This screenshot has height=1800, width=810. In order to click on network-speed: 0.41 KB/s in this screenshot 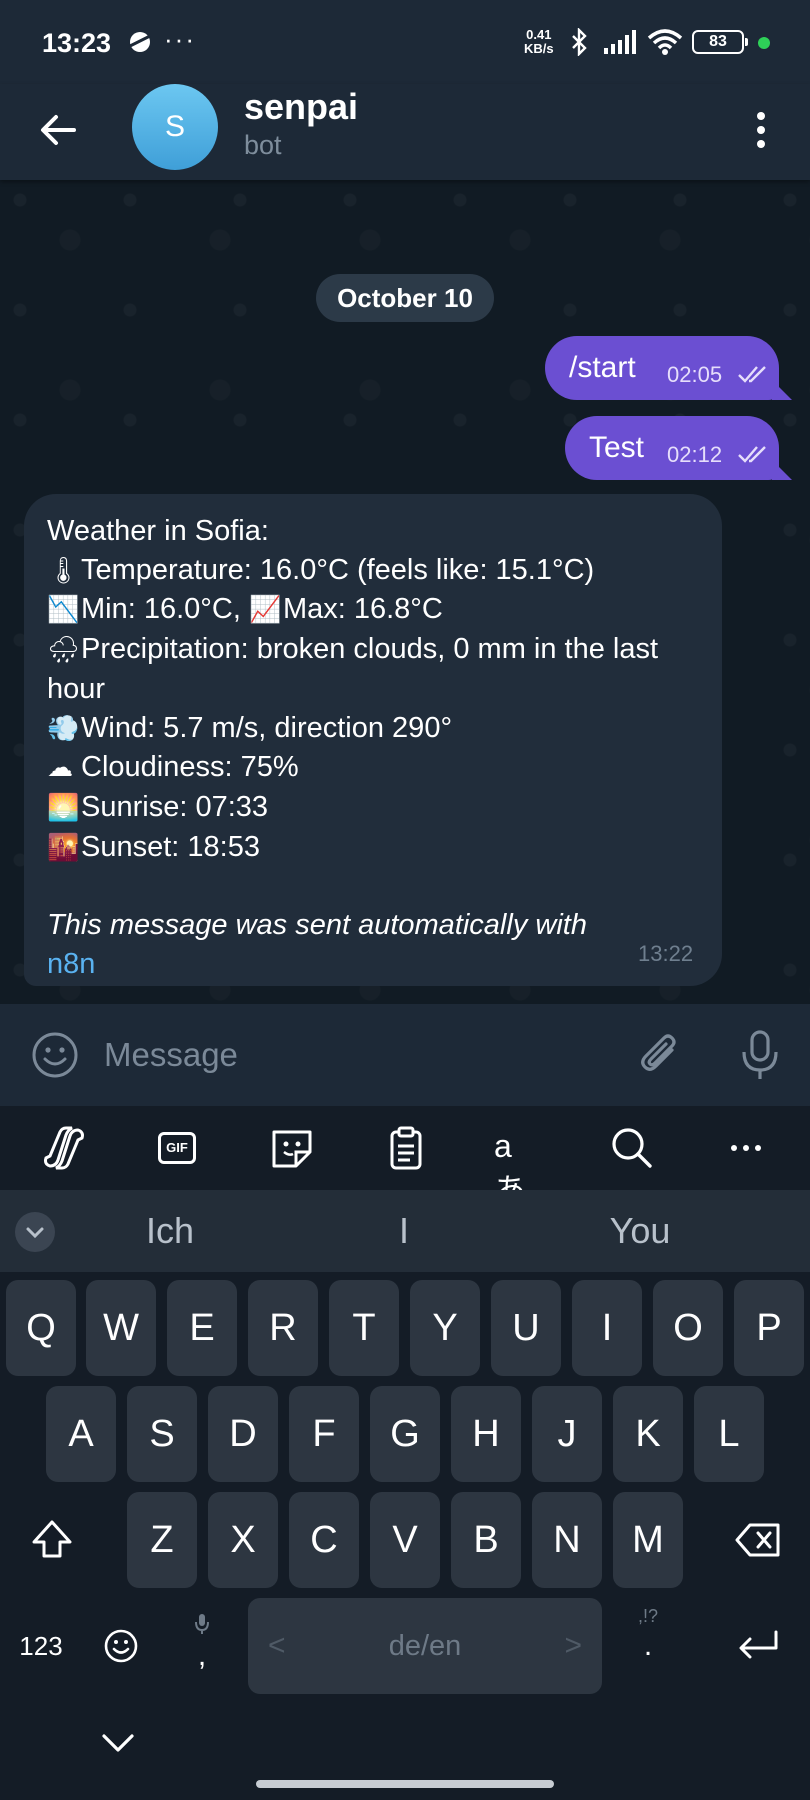, I will do `click(539, 42)`.